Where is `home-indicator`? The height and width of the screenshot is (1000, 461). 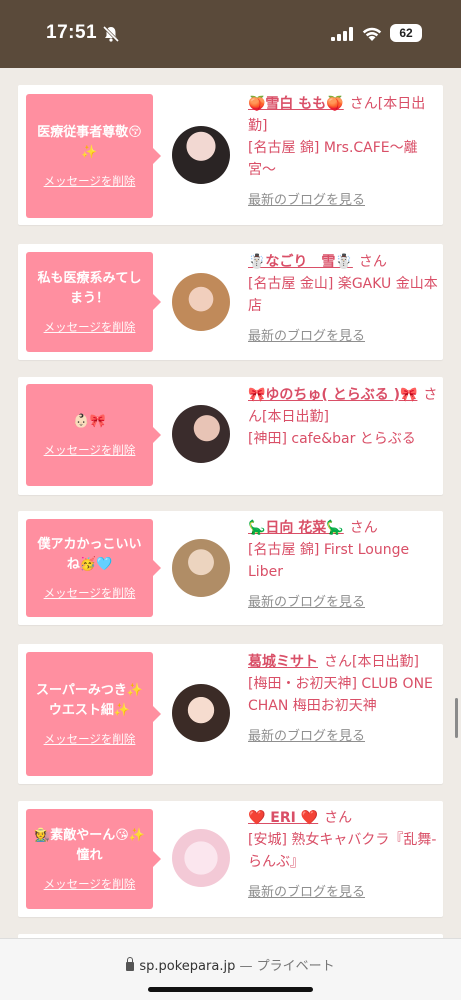
home-indicator is located at coordinates (230, 989).